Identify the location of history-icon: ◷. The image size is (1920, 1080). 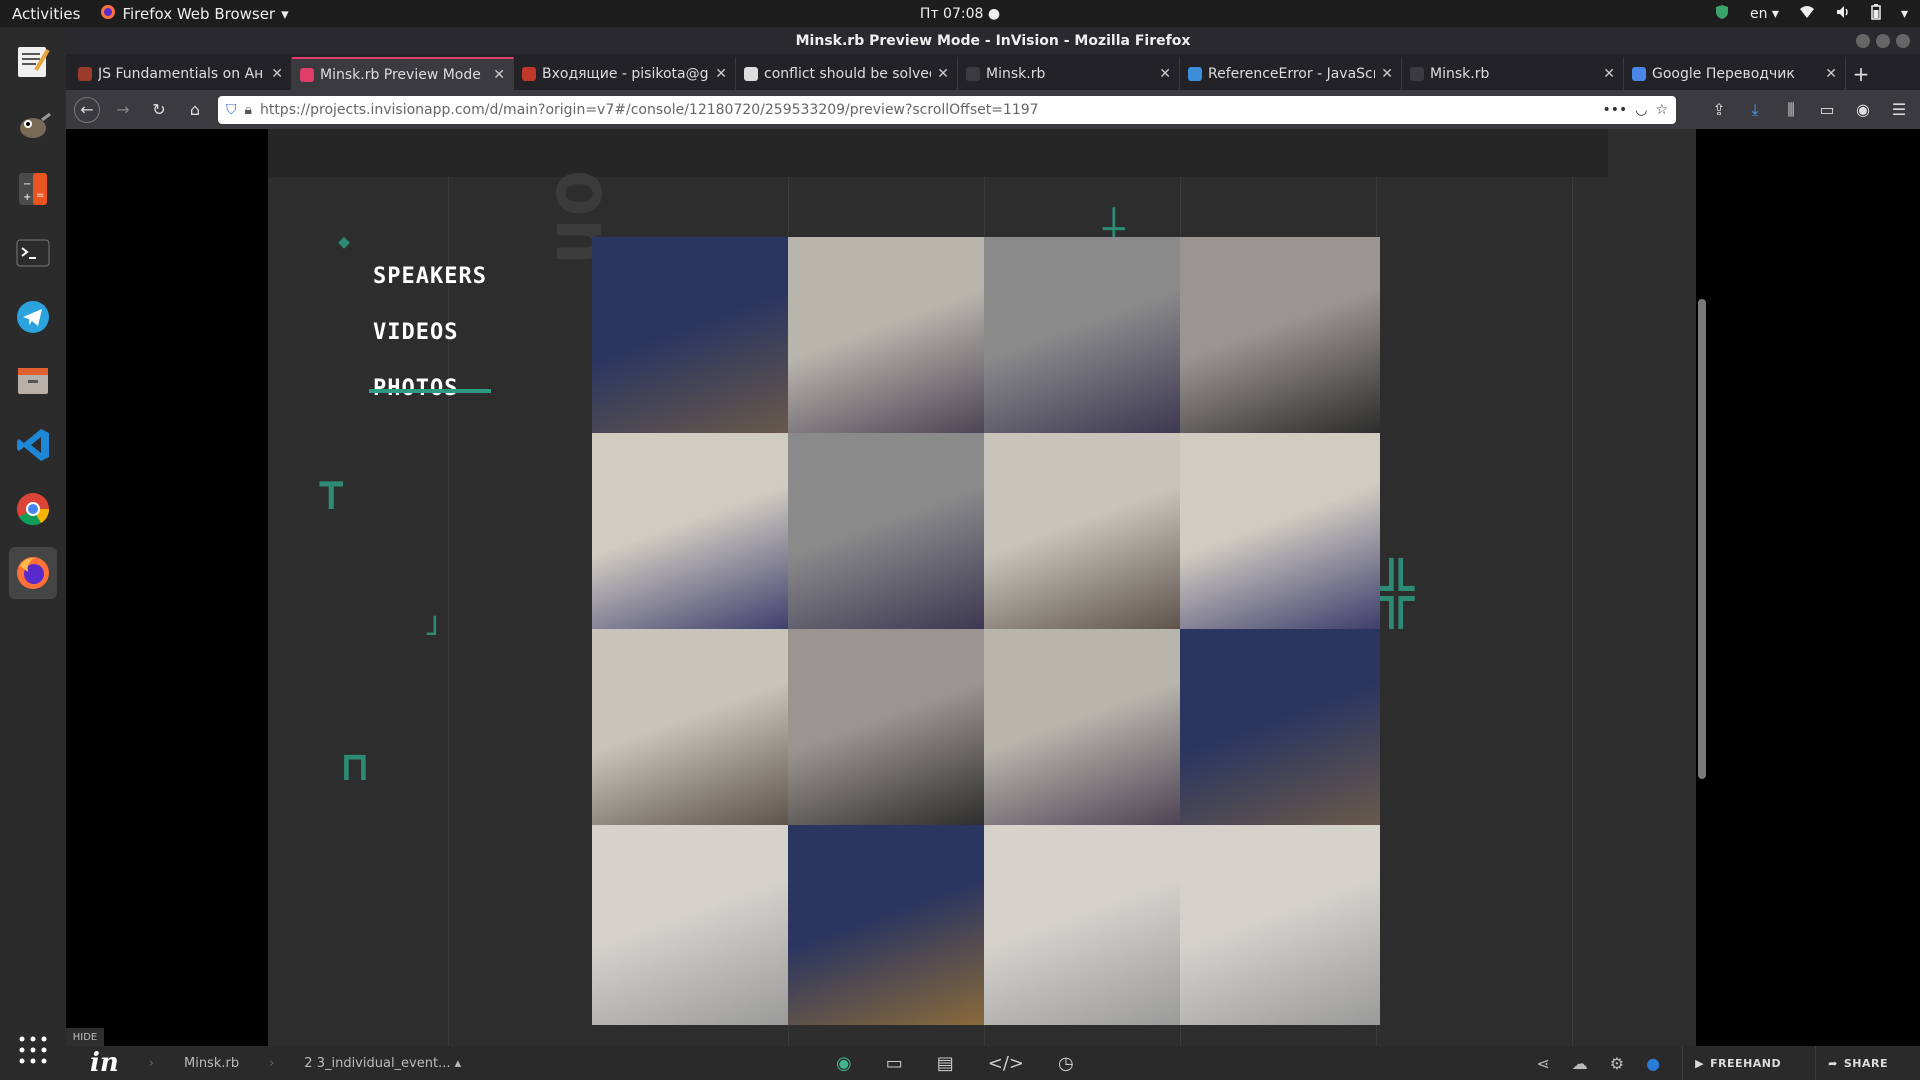
(1066, 1063).